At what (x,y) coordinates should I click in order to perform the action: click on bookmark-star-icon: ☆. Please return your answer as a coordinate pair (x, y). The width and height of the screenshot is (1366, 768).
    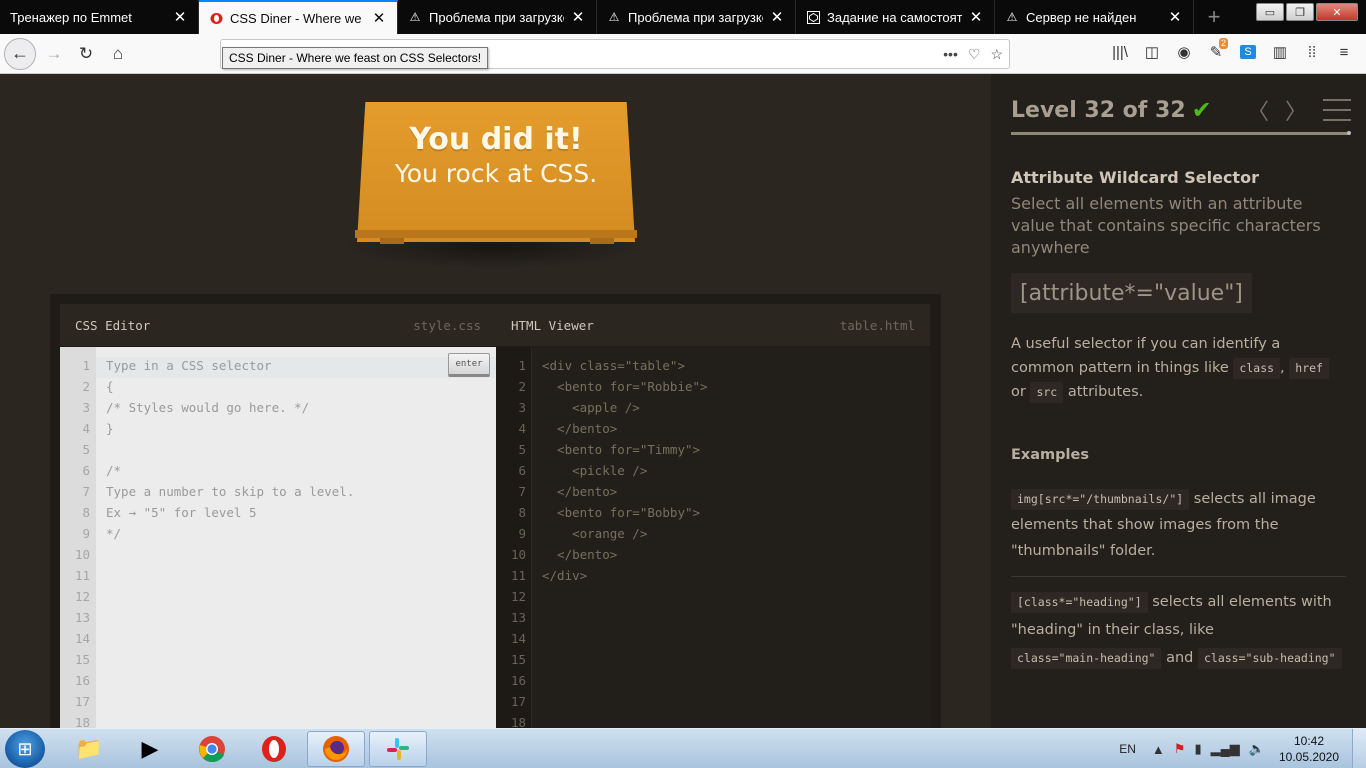
    Looking at the image, I should click on (996, 54).